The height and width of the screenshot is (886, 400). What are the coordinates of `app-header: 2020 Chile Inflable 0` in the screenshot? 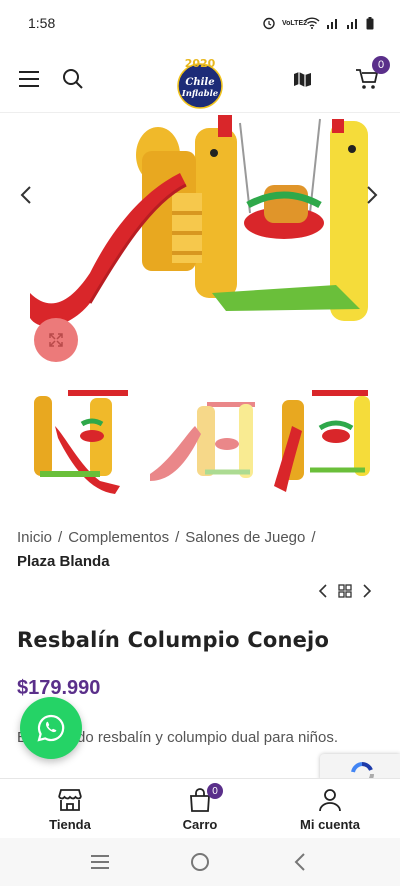 It's located at (200, 79).